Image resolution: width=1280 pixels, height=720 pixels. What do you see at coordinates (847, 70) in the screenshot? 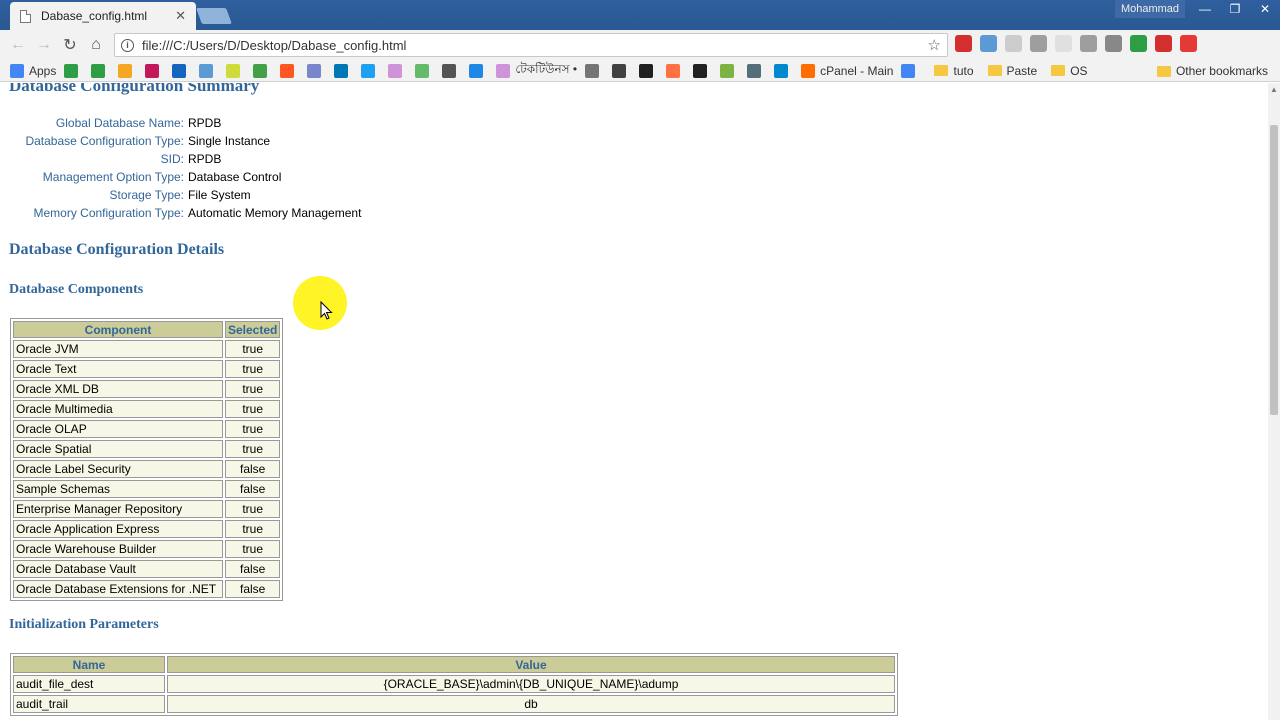
I see `bookmark-item: cPanel - Main` at bounding box center [847, 70].